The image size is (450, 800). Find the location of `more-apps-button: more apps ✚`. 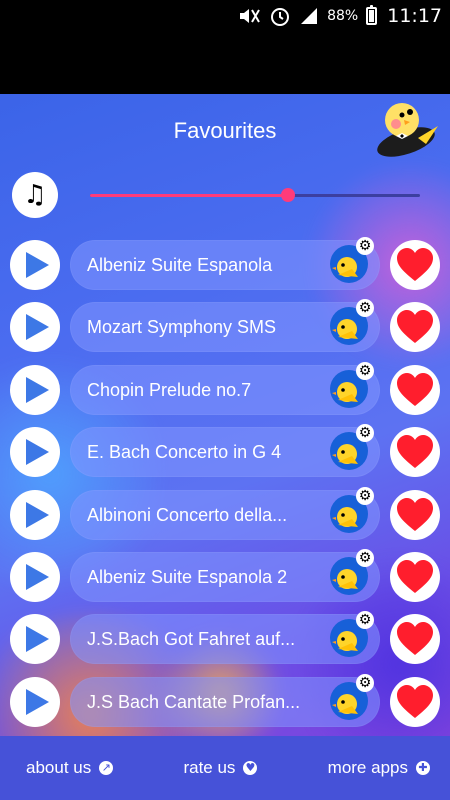

more-apps-button: more apps ✚ is located at coordinates (379, 768).